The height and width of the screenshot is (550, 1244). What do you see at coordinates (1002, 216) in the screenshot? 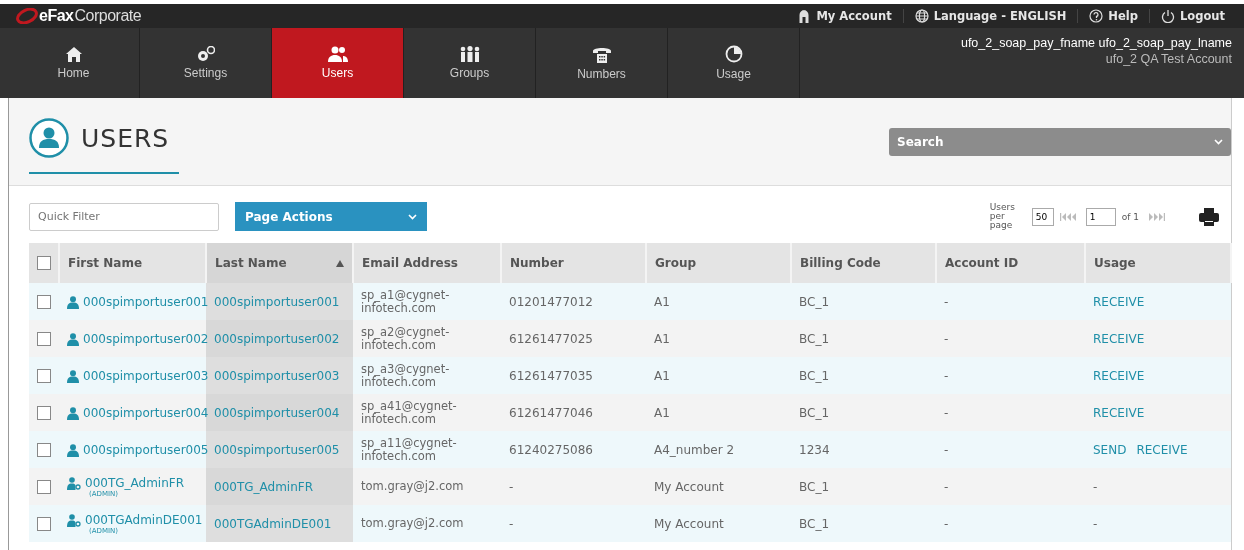
I see `per-page-label: Users per page` at bounding box center [1002, 216].